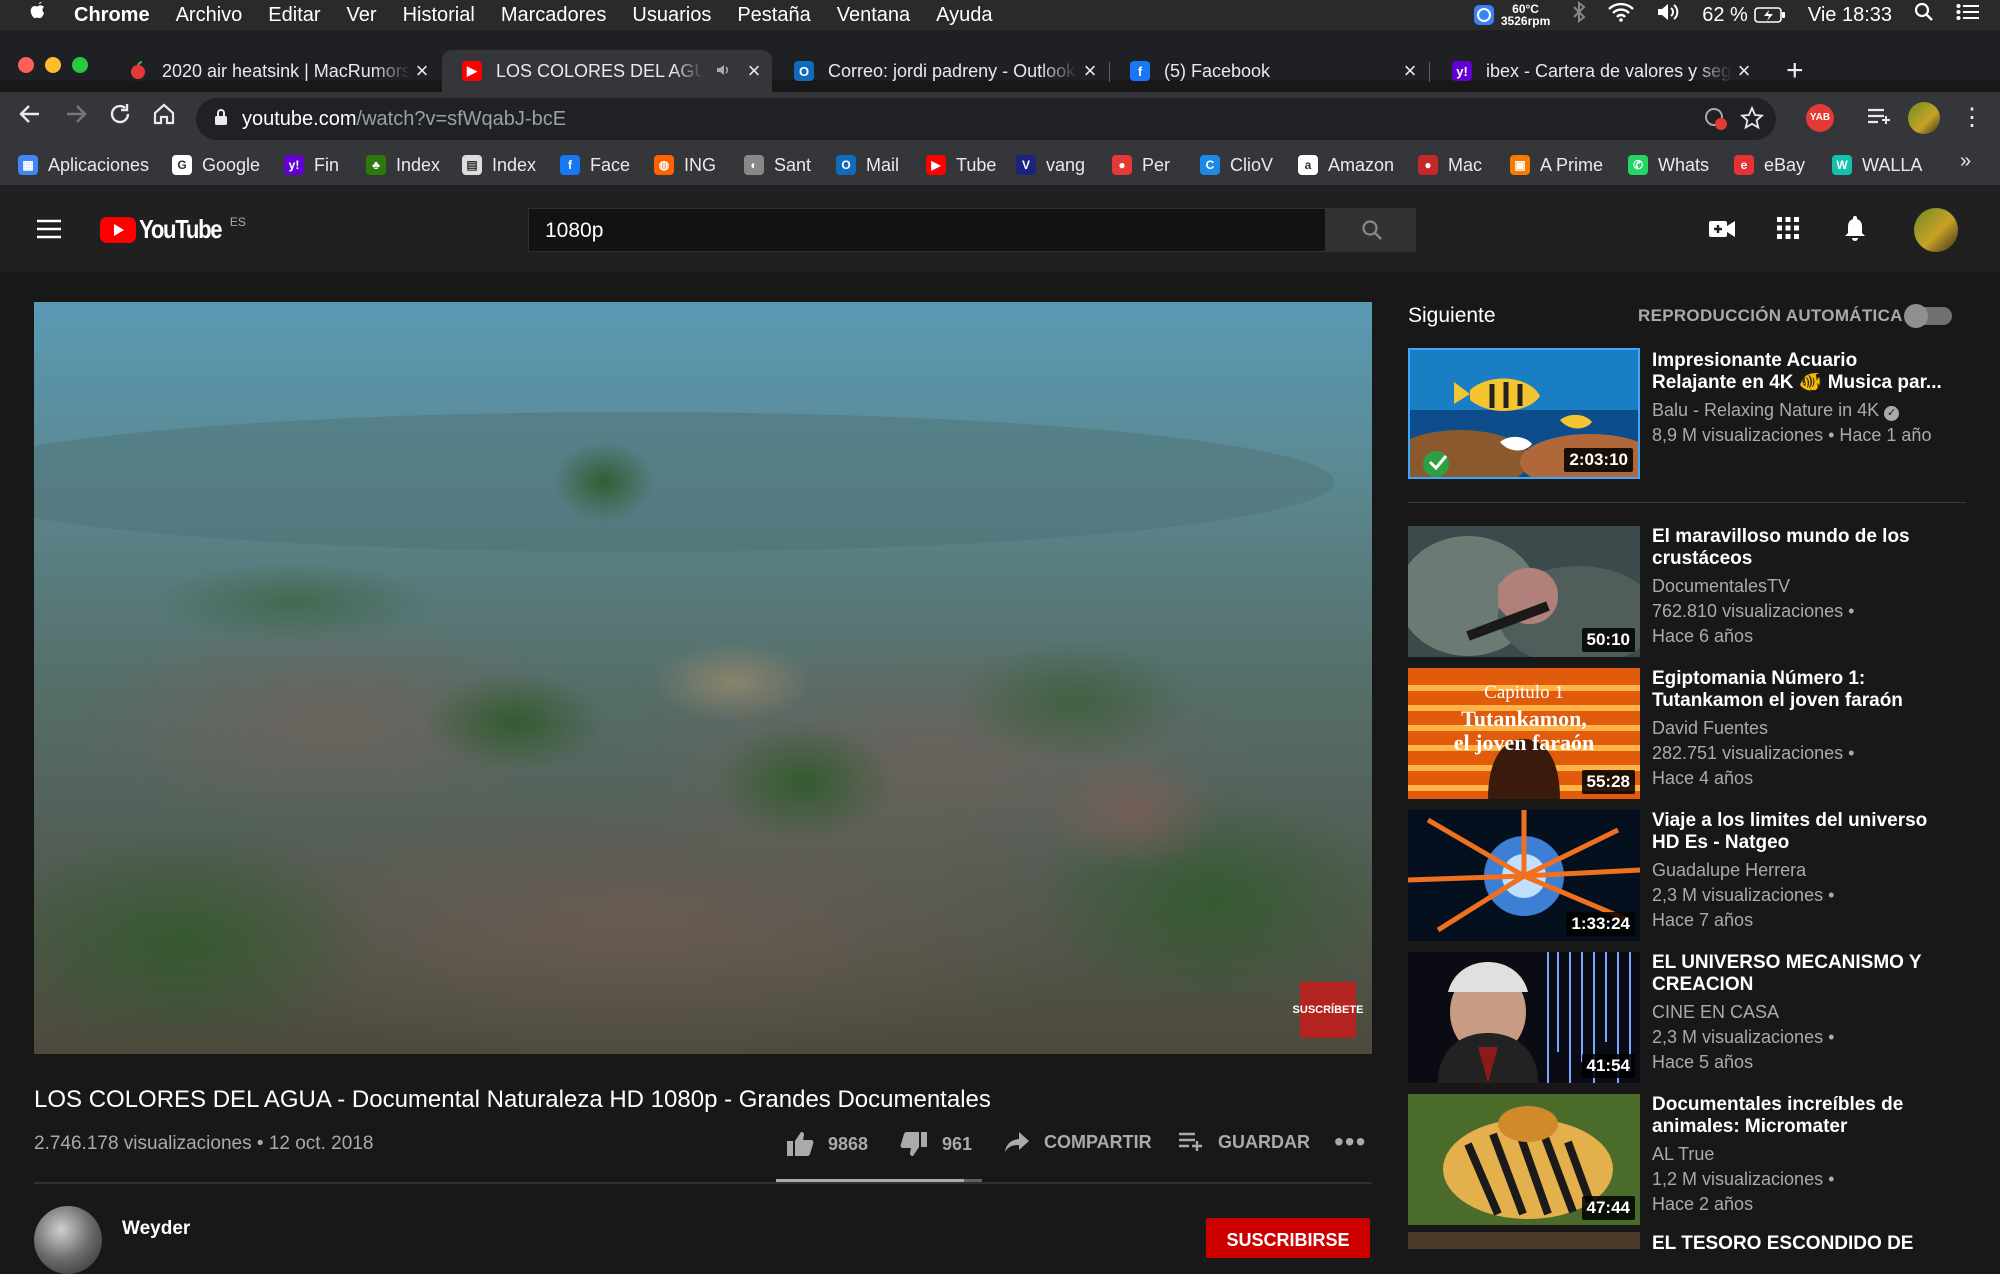 This screenshot has width=2000, height=1274. What do you see at coordinates (827, 1144) in the screenshot?
I see `like-button: 9868` at bounding box center [827, 1144].